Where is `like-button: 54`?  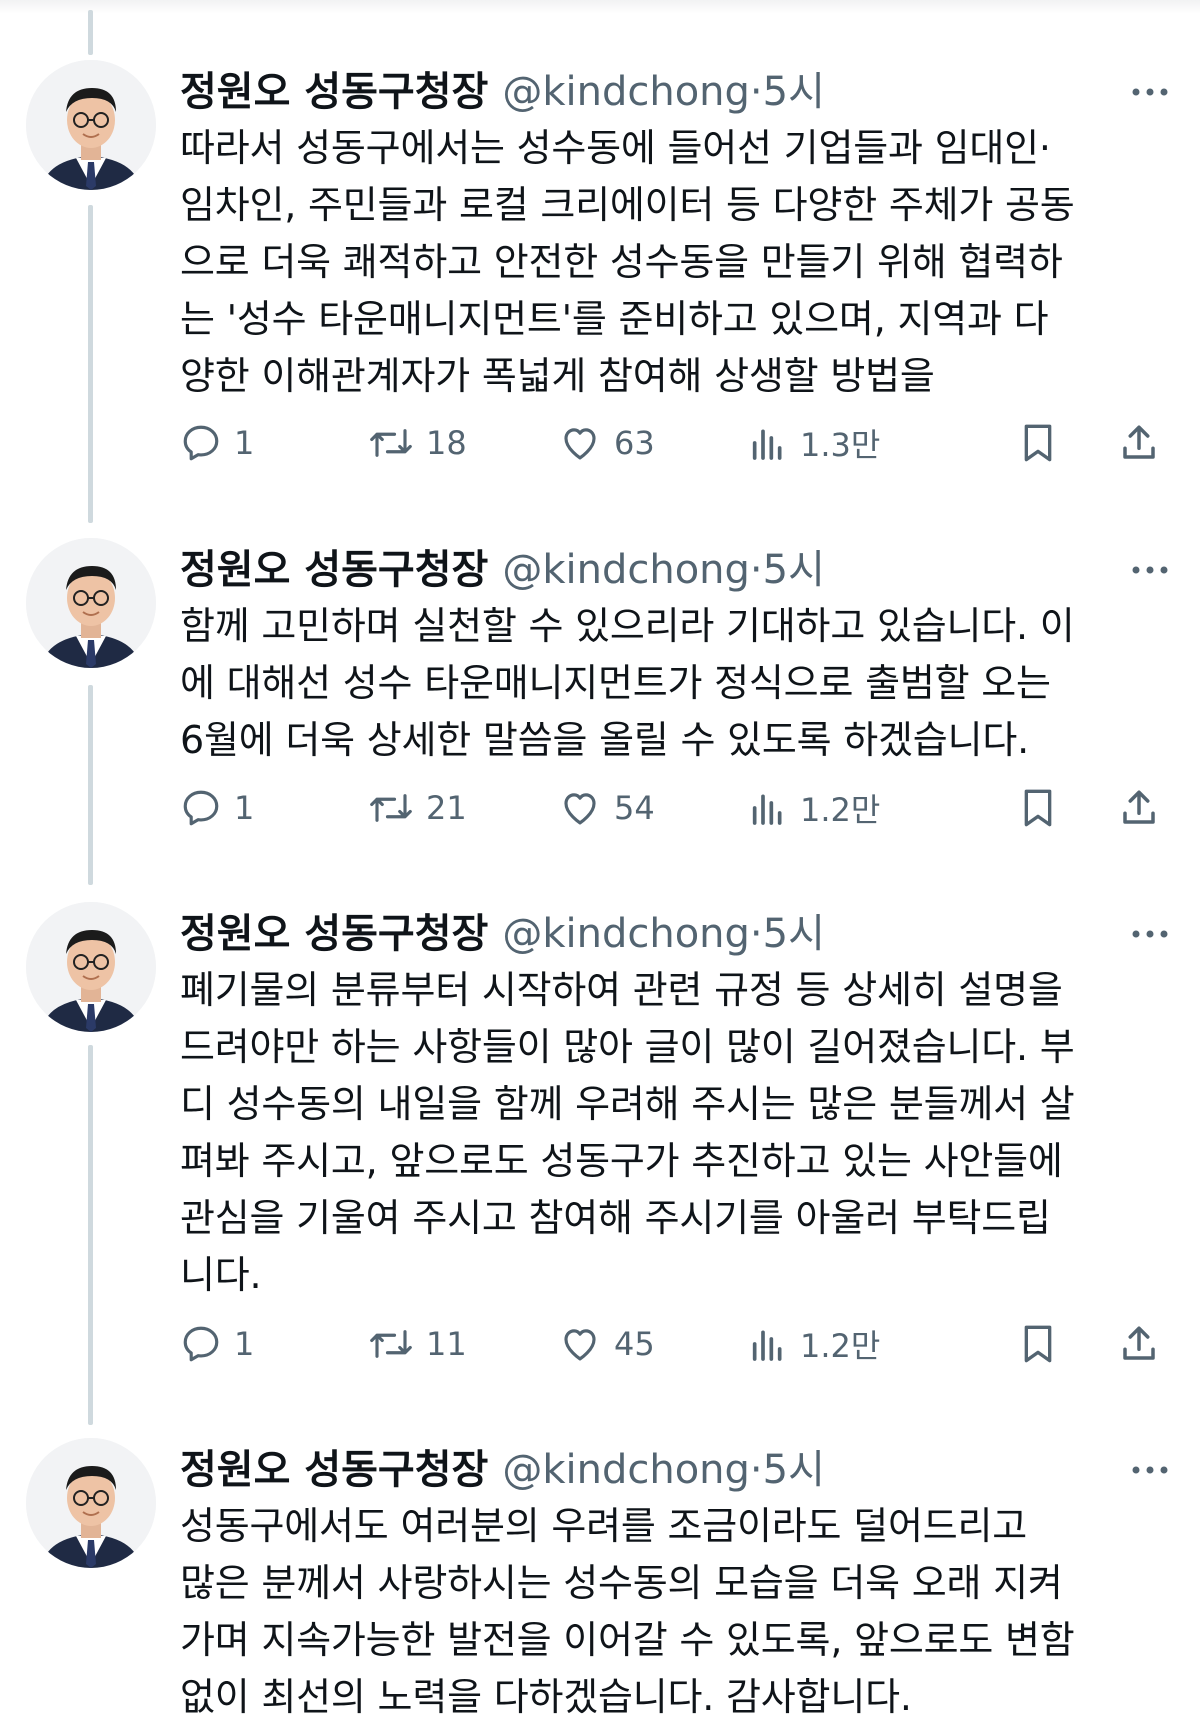 like-button: 54 is located at coordinates (606, 808).